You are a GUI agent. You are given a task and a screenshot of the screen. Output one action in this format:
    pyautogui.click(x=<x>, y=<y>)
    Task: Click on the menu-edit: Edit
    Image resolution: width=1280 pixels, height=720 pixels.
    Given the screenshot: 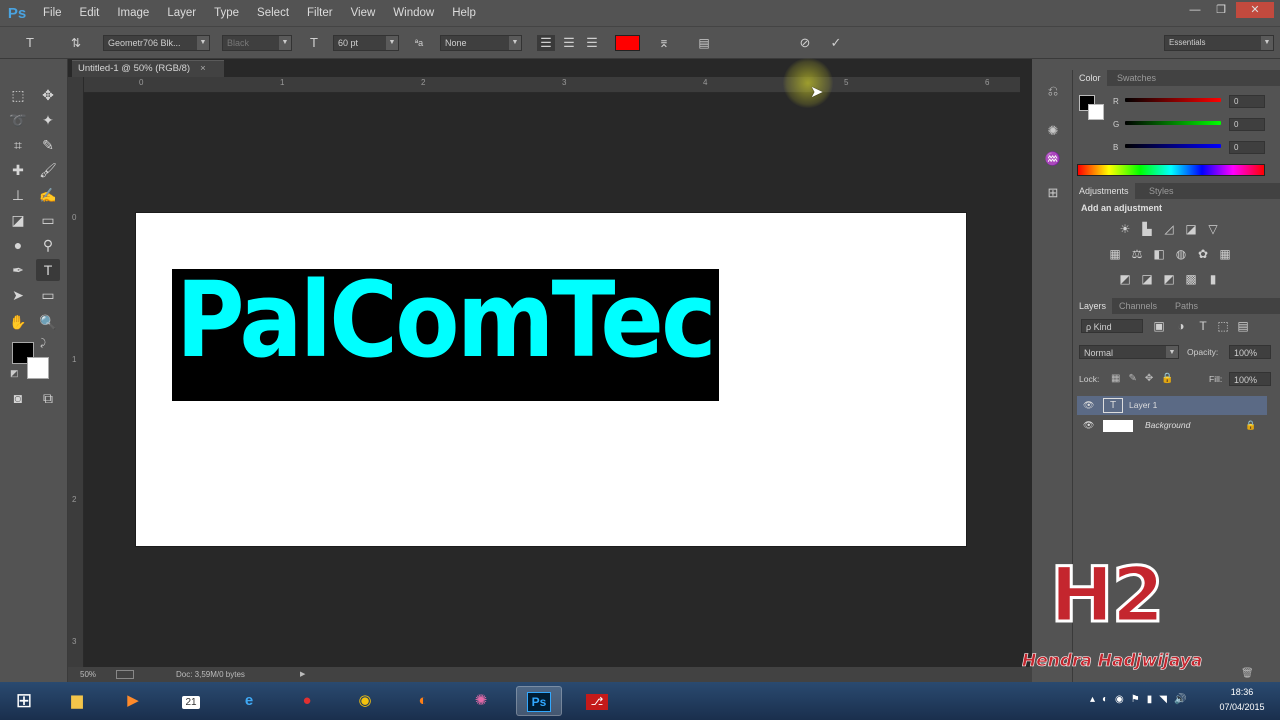 What is the action you would take?
    pyautogui.click(x=90, y=13)
    